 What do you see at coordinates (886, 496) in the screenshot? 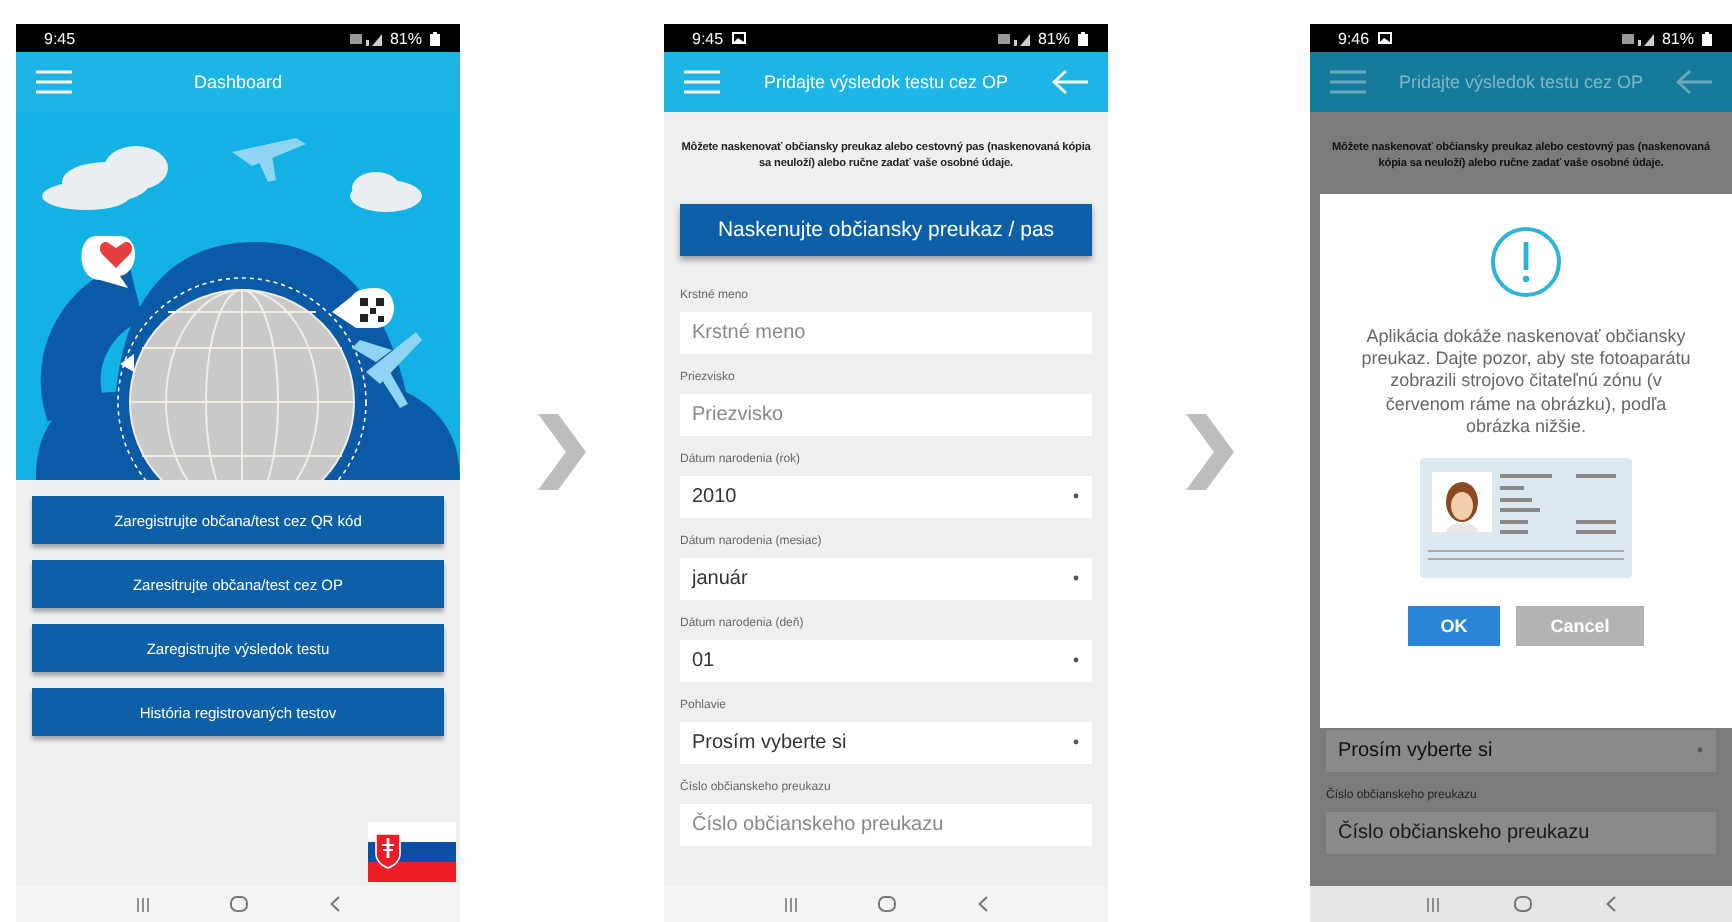
I see `dropdown-field: 2010` at bounding box center [886, 496].